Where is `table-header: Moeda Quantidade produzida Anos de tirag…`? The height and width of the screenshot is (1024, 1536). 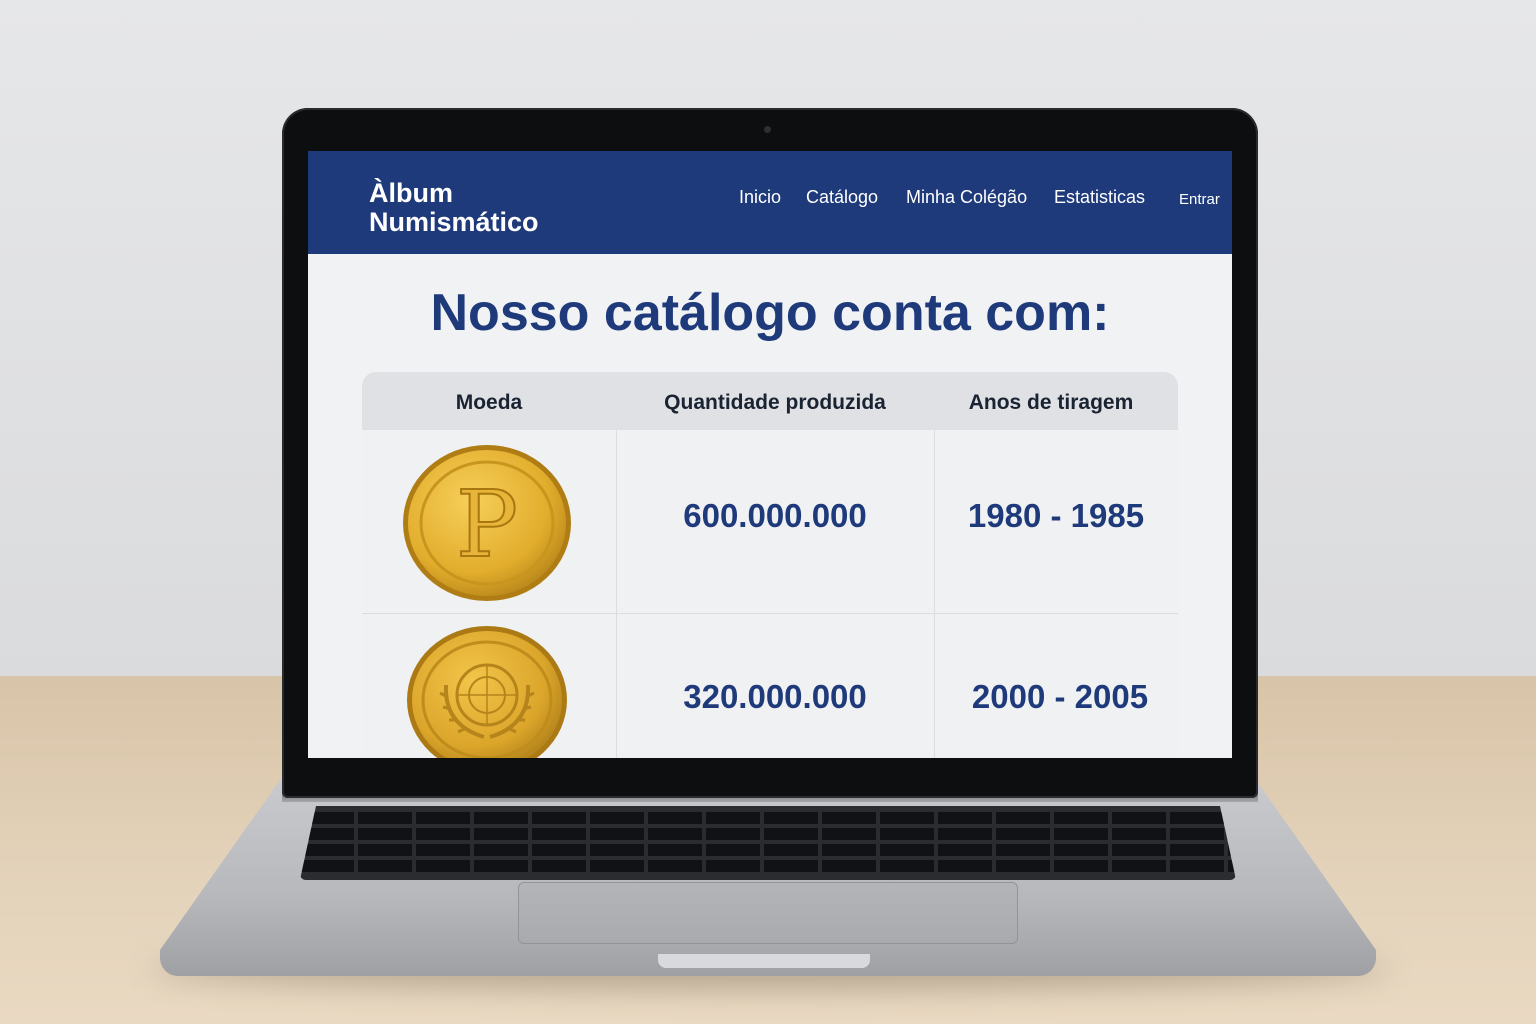
table-header: Moeda Quantidade produzida Anos de tirag… is located at coordinates (770, 401).